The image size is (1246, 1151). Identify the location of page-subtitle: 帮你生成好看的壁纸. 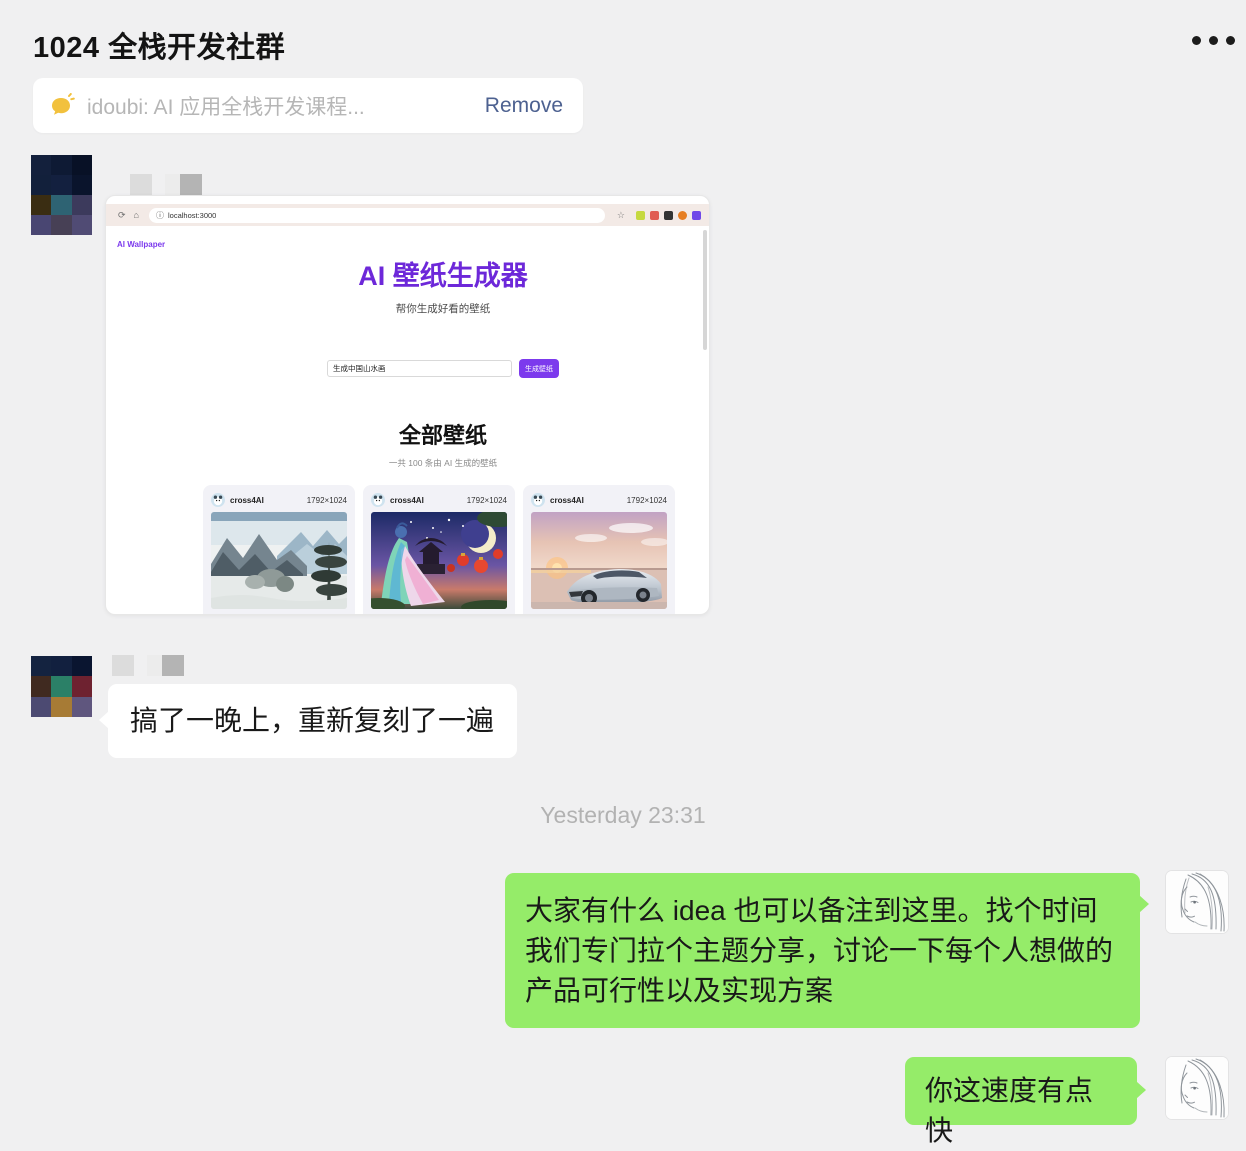
(443, 309).